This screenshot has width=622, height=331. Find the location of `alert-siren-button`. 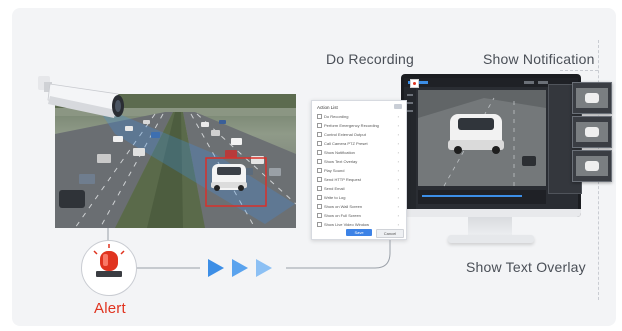

alert-siren-button is located at coordinates (109, 268).